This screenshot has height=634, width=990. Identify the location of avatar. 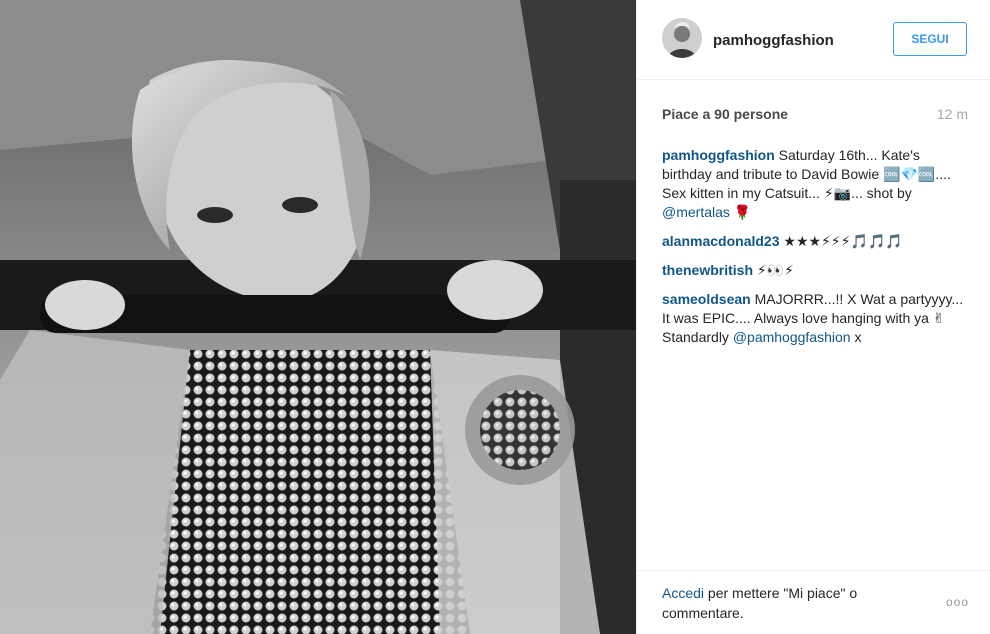
(682, 38).